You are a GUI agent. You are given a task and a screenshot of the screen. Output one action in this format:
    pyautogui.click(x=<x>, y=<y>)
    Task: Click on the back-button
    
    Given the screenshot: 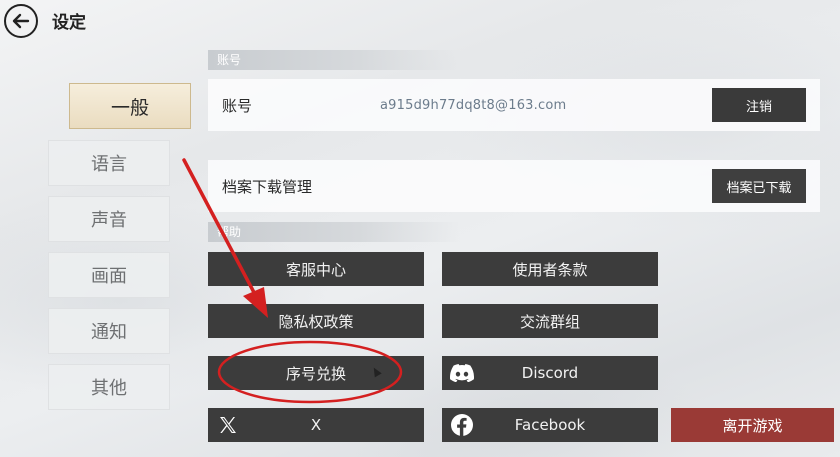 What is the action you would take?
    pyautogui.click(x=21, y=21)
    